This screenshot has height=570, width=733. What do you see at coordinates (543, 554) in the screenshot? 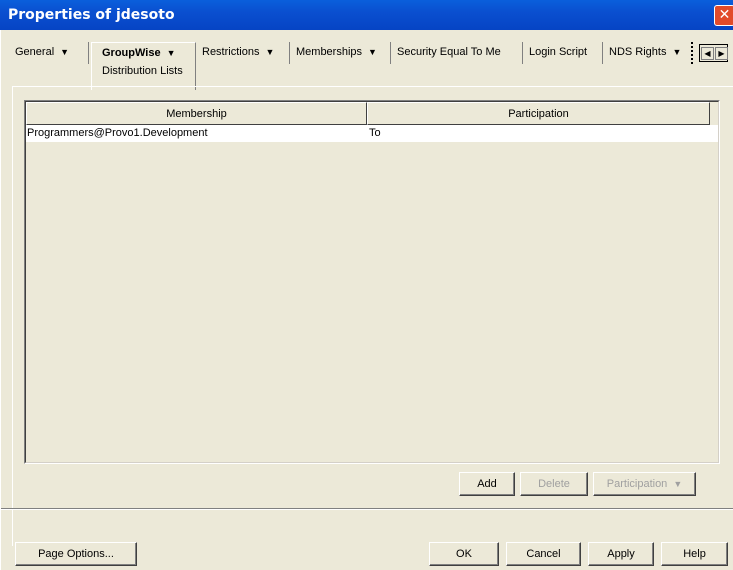
I see `cancel-button: Cancel` at bounding box center [543, 554].